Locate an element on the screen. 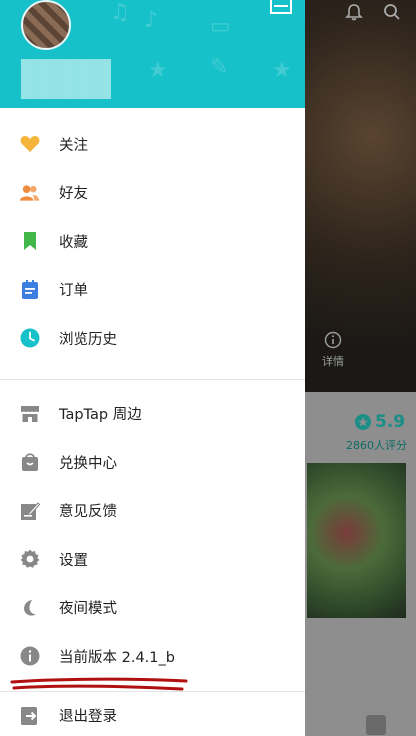  red-underline-annotation is located at coordinates (99, 684).